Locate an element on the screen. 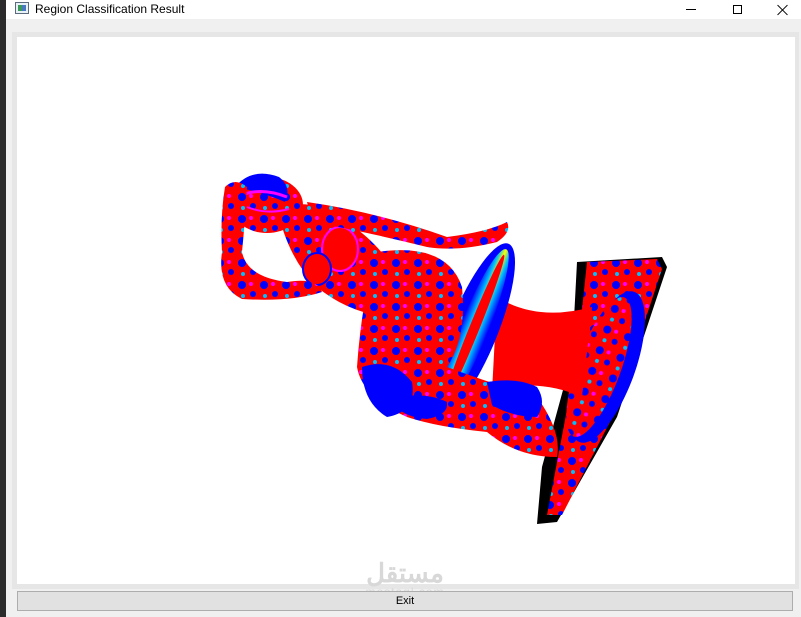 The height and width of the screenshot is (617, 801). exit-button: Exit is located at coordinates (405, 601).